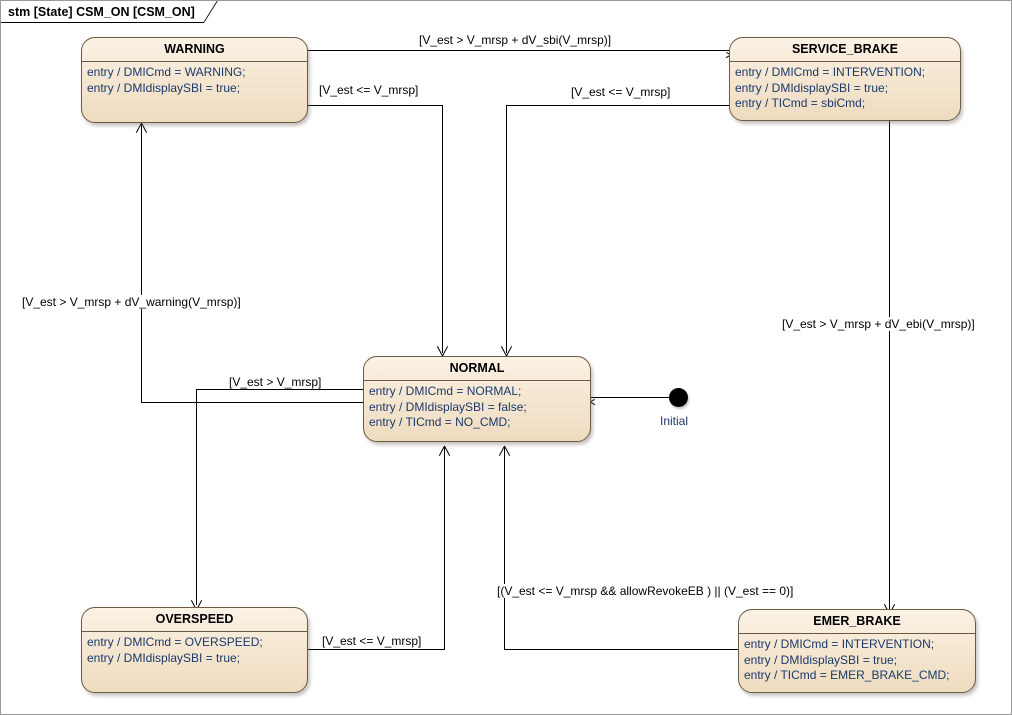 The width and height of the screenshot is (1012, 715). Describe the element at coordinates (444, 548) in the screenshot. I see `edge-overspeed-to-normal-v` at that location.